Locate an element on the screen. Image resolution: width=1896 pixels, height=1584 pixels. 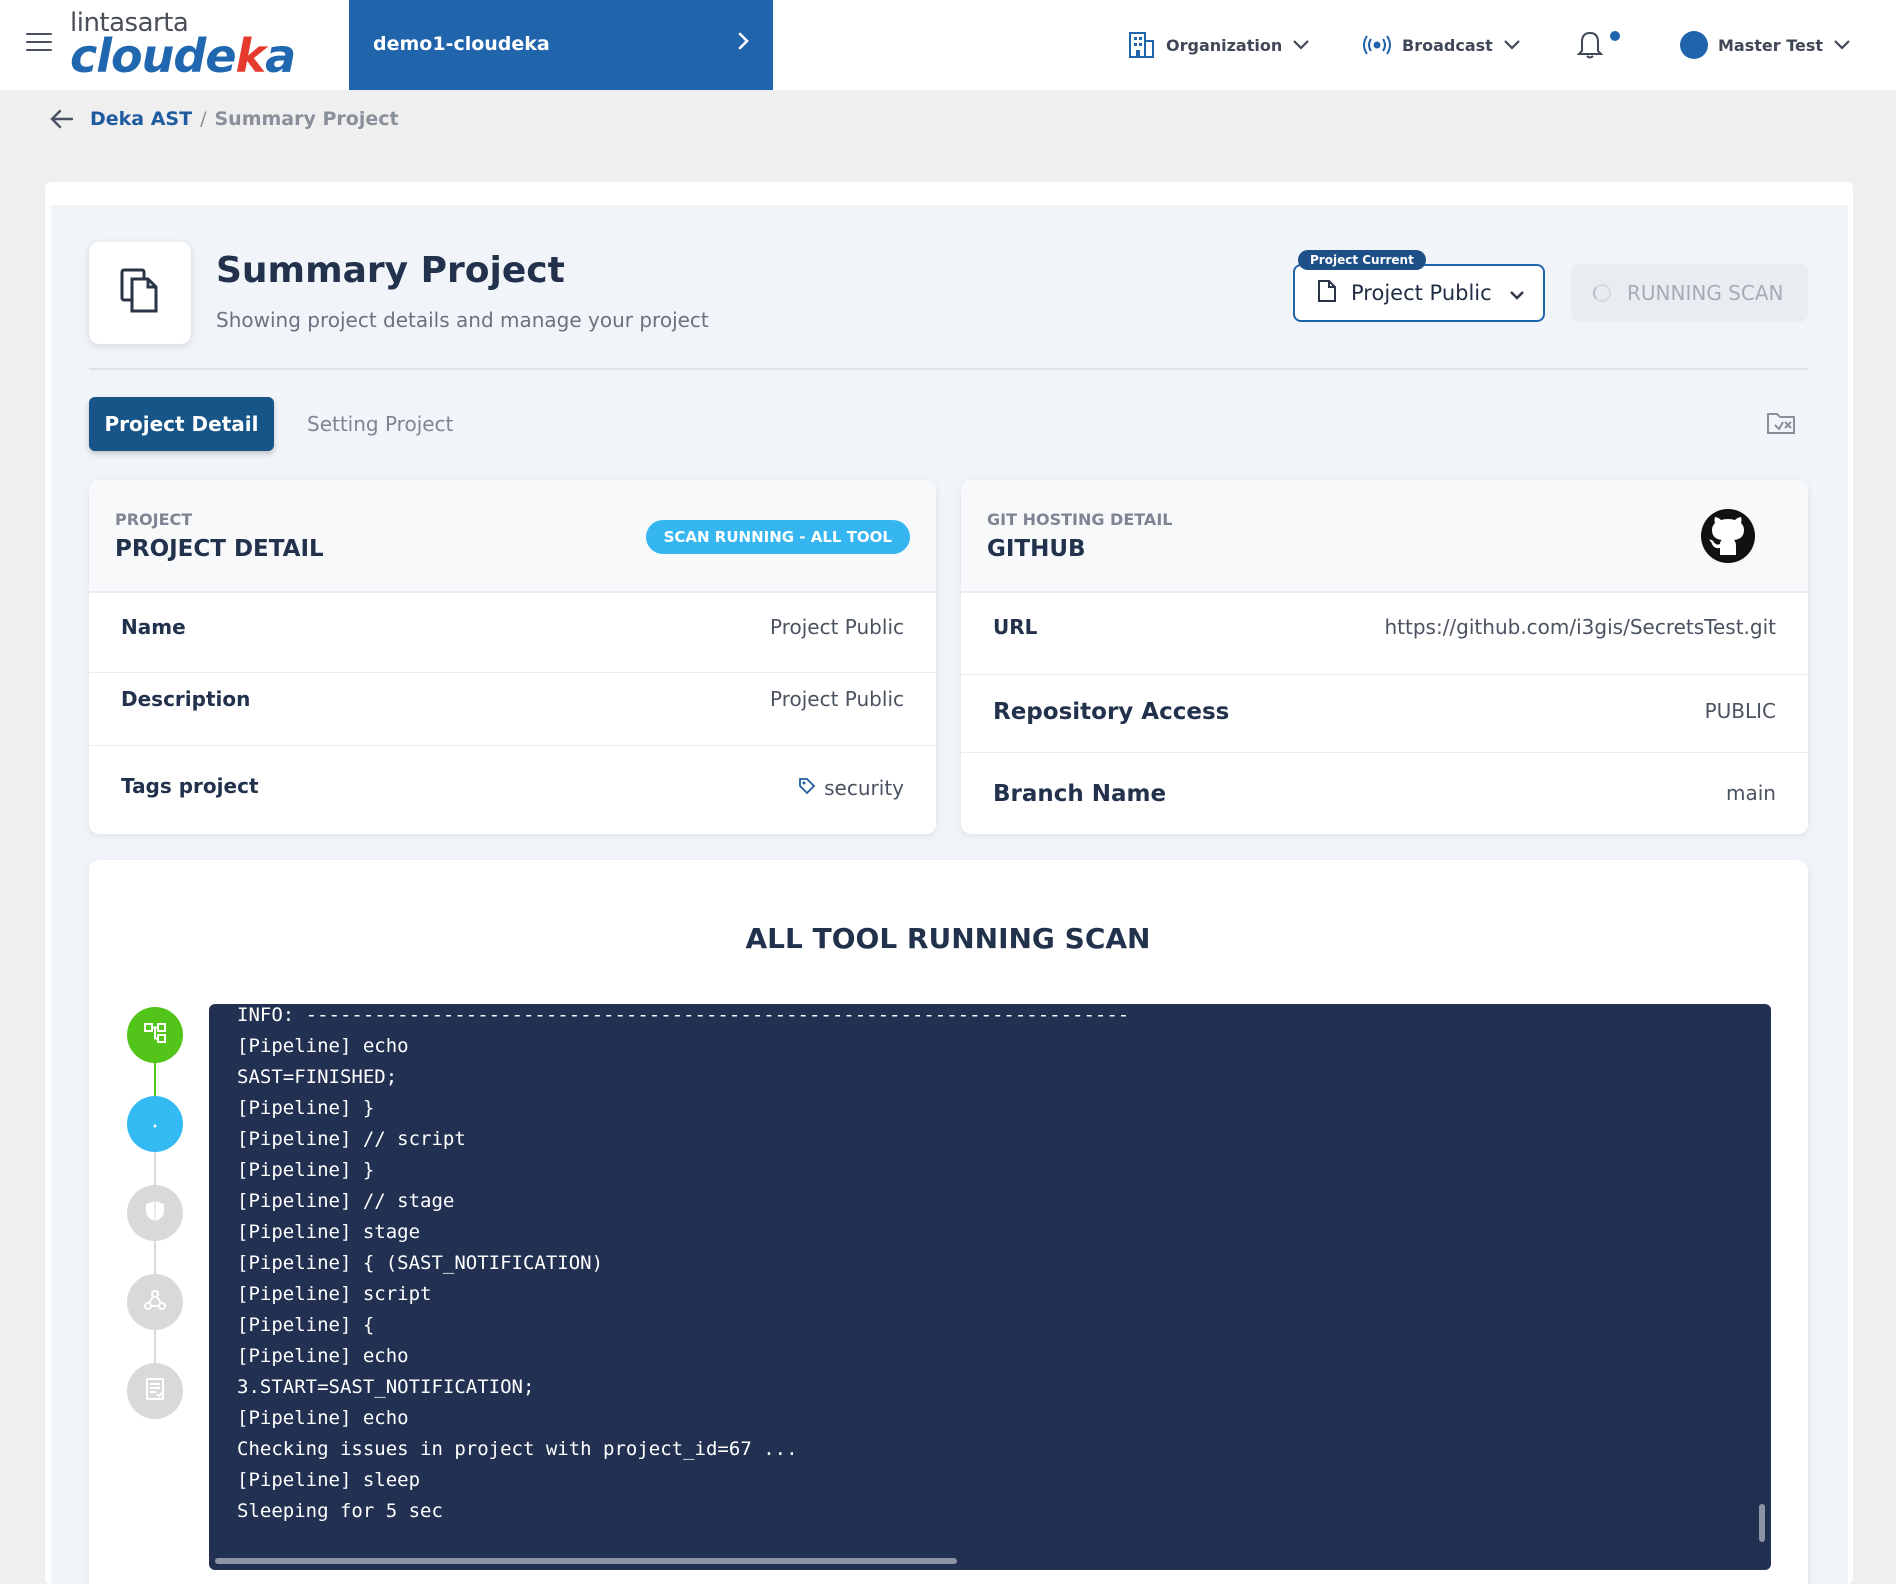
header-icon-box is located at coordinates (140, 293).